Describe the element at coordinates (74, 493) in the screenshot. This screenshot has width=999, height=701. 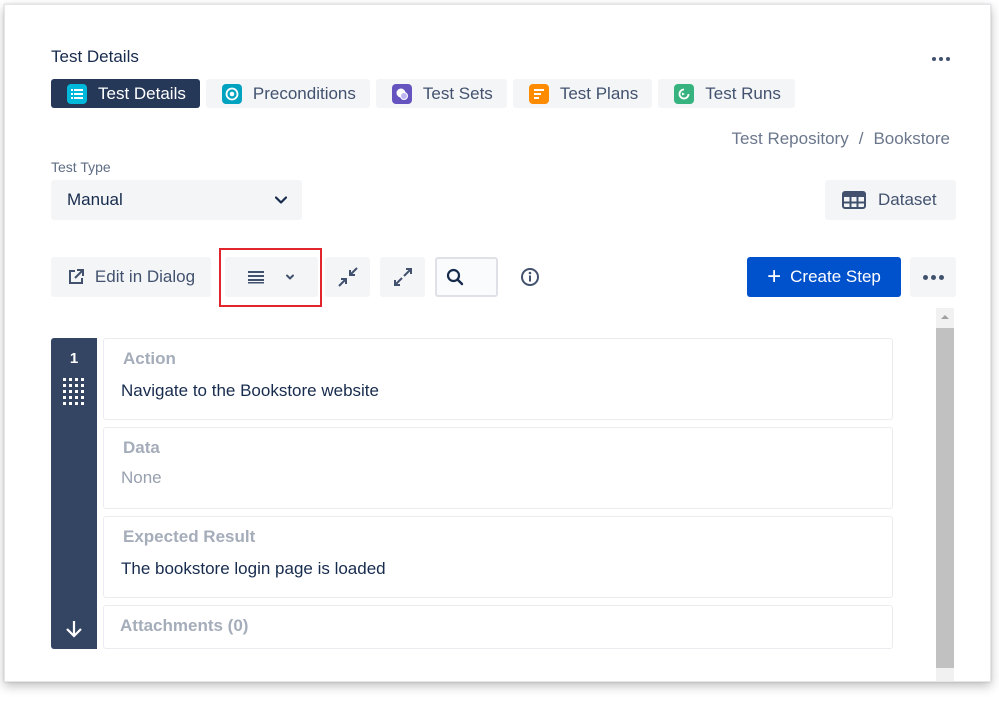
I see `step-sidebar: 1` at that location.